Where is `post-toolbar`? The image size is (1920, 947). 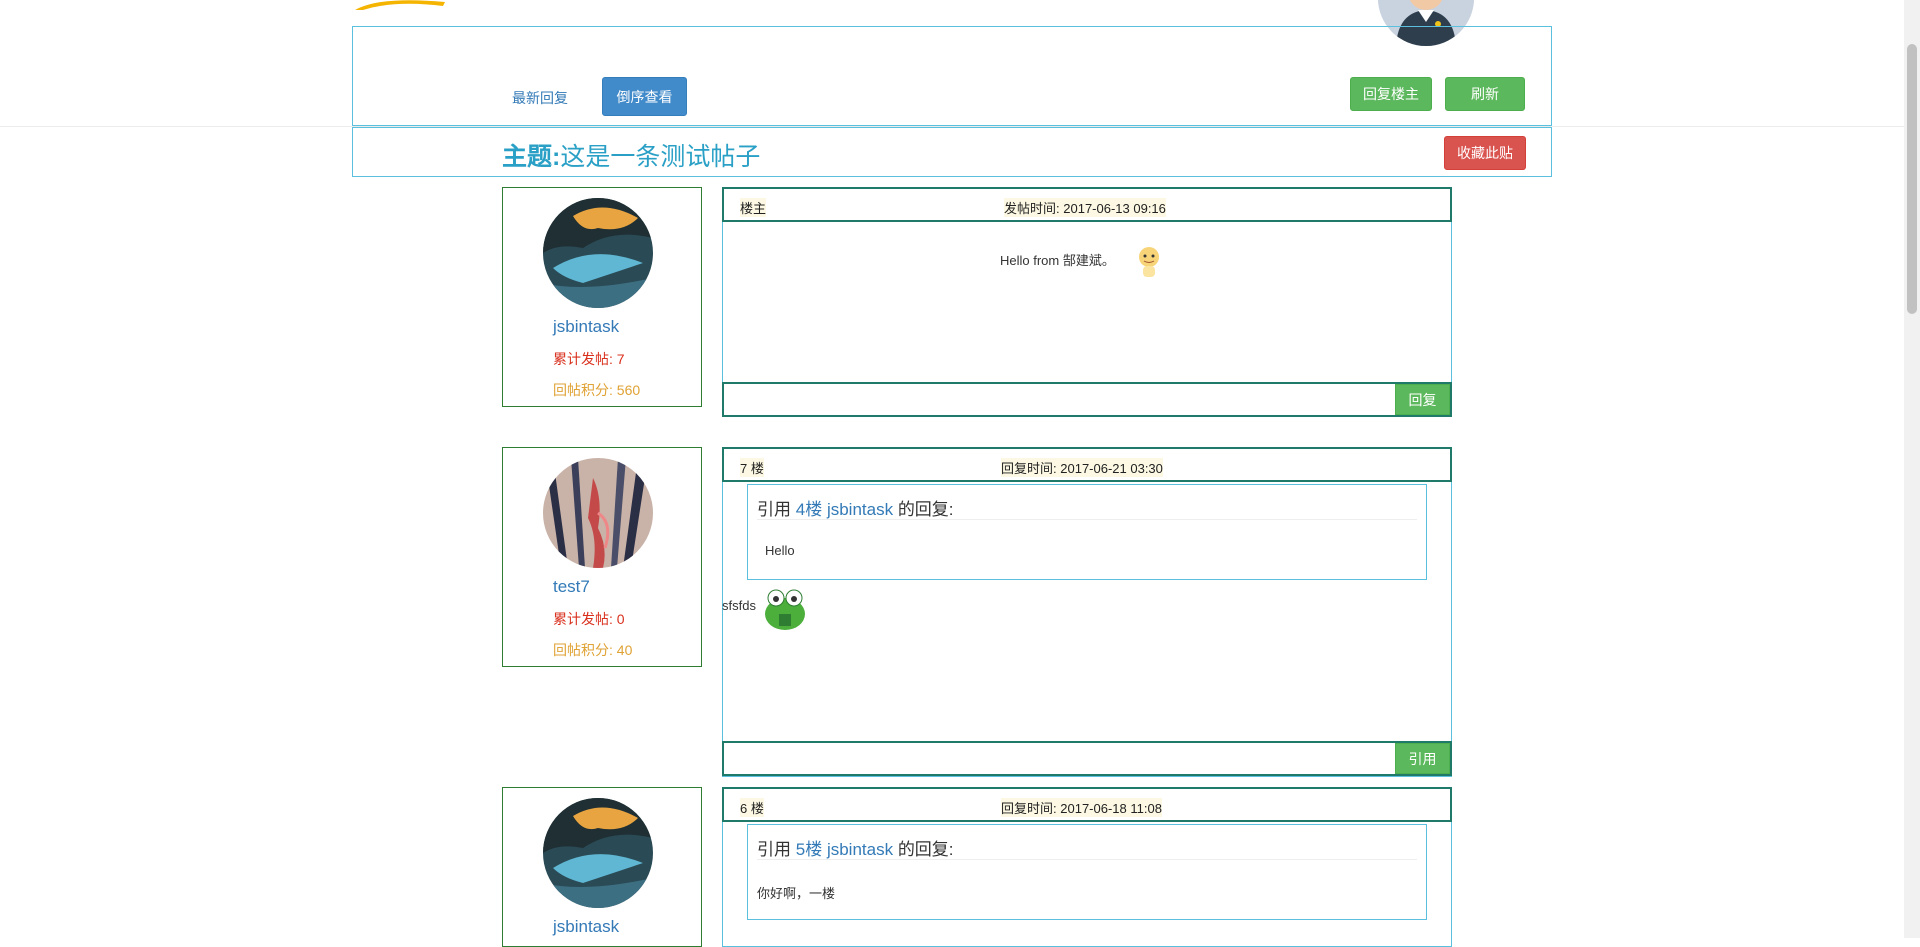 post-toolbar is located at coordinates (952, 76).